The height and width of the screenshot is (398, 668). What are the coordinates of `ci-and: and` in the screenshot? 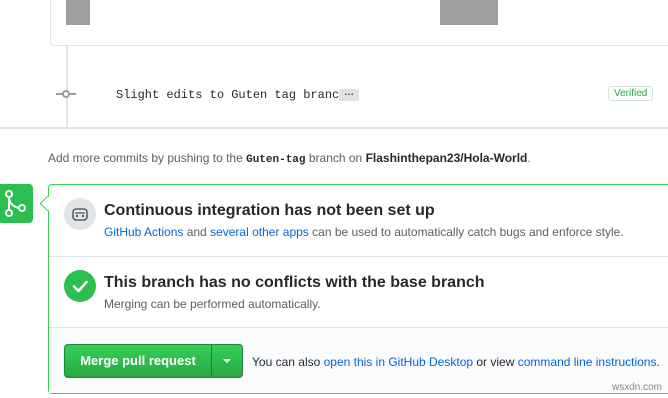 It's located at (197, 232).